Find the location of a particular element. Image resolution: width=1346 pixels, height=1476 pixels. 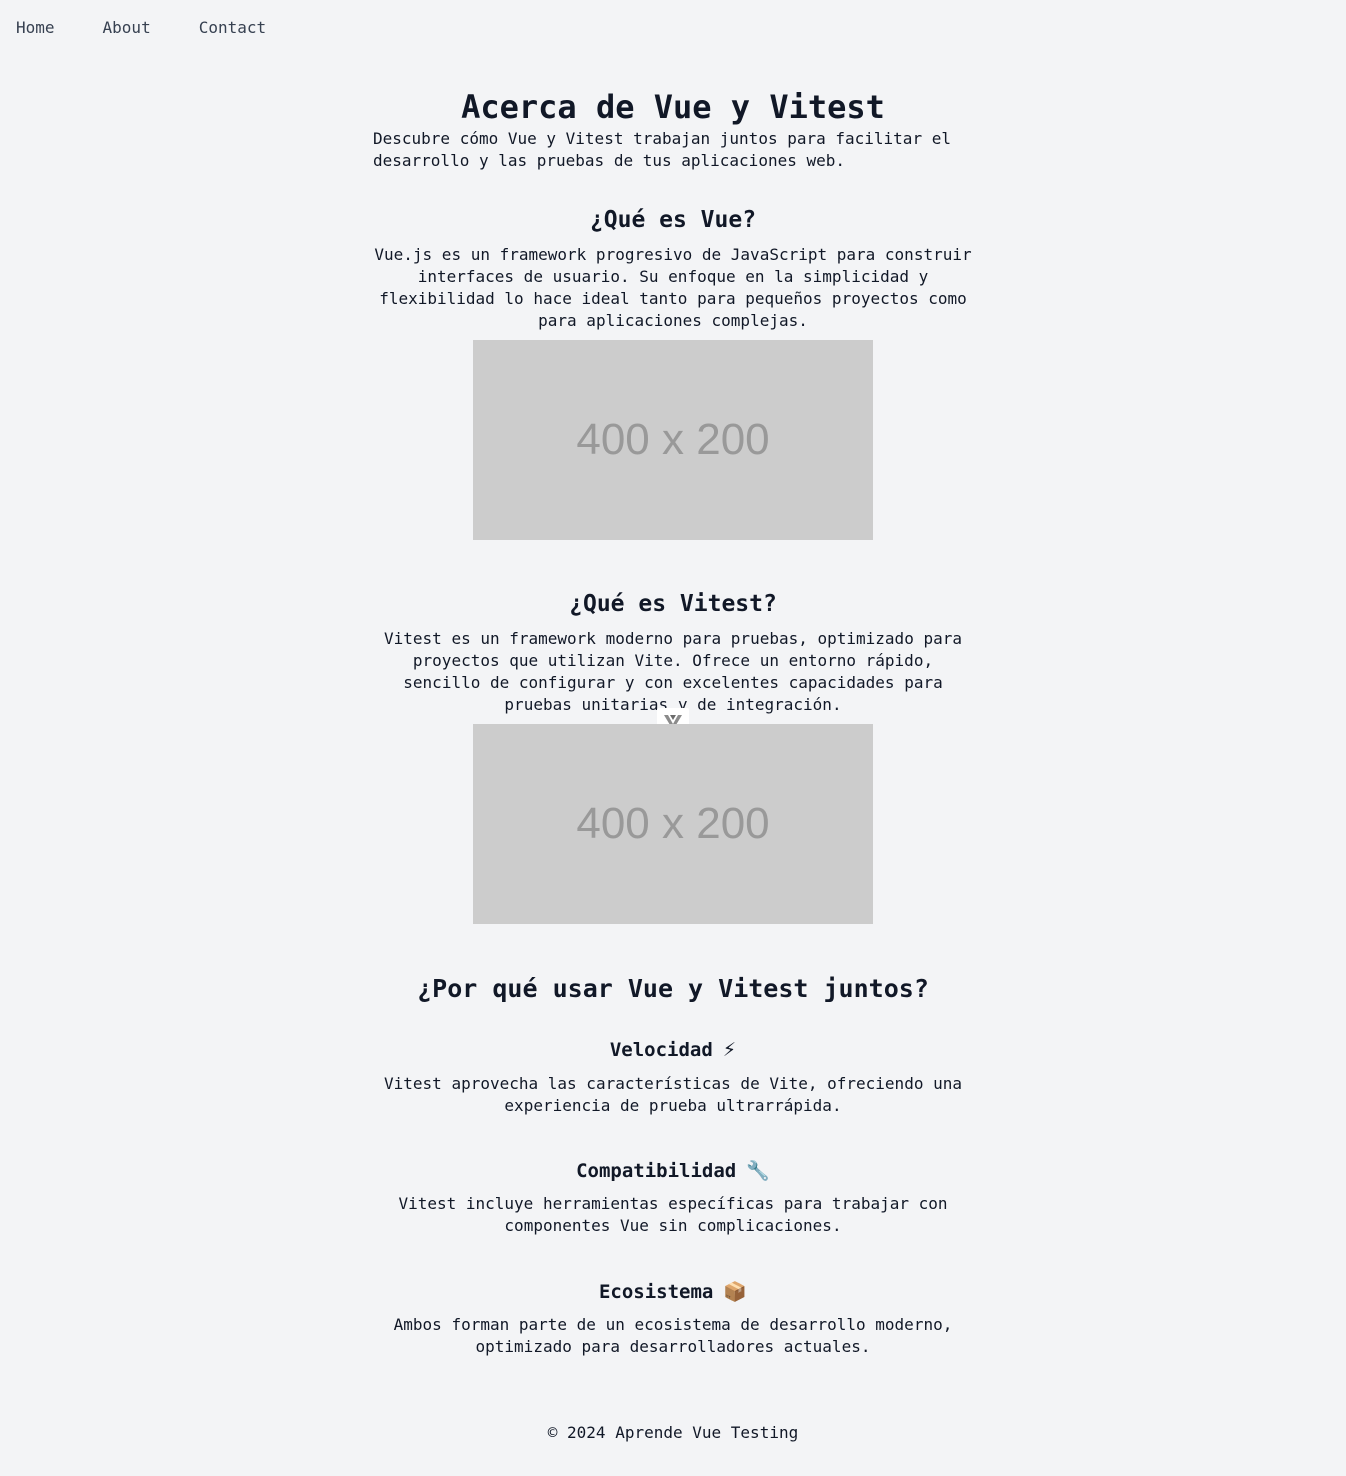

vue-image-label: 400 x 200 is located at coordinates (673, 439).